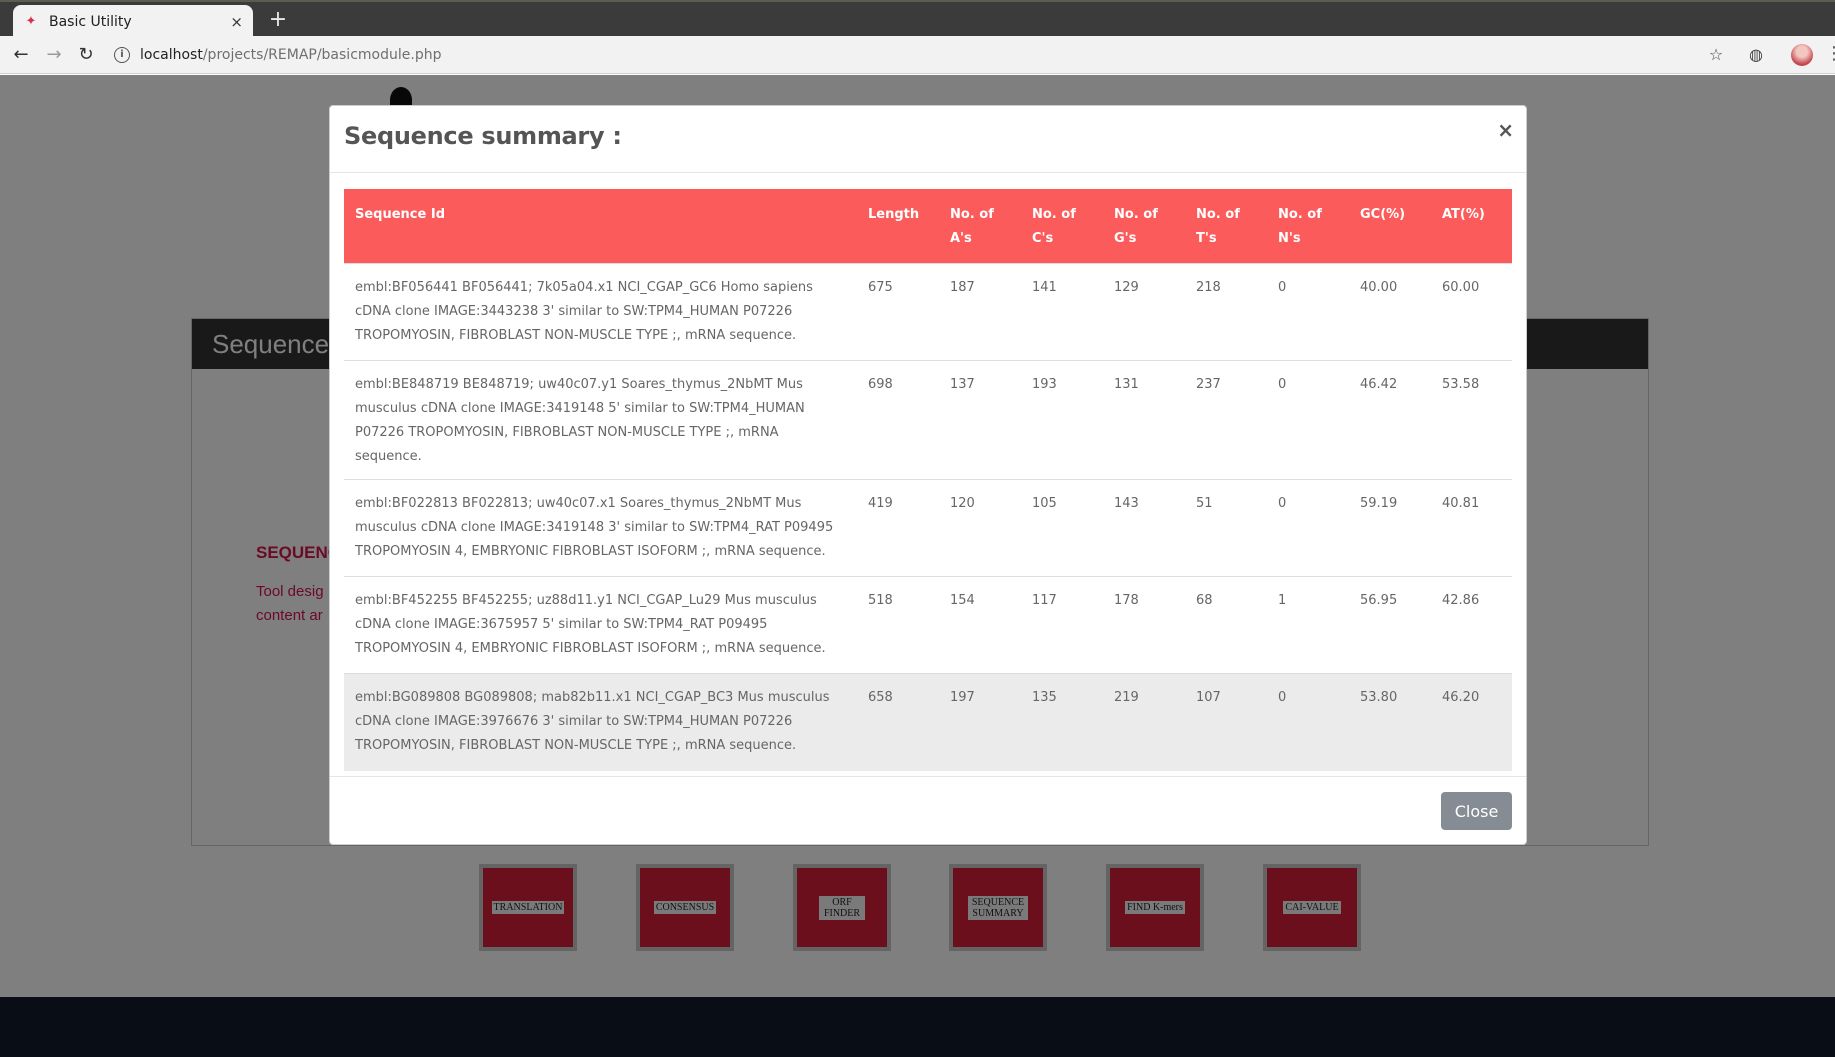 The image size is (1835, 1057). Describe the element at coordinates (1062, 312) in the screenshot. I see `c-count-cell: 141` at that location.